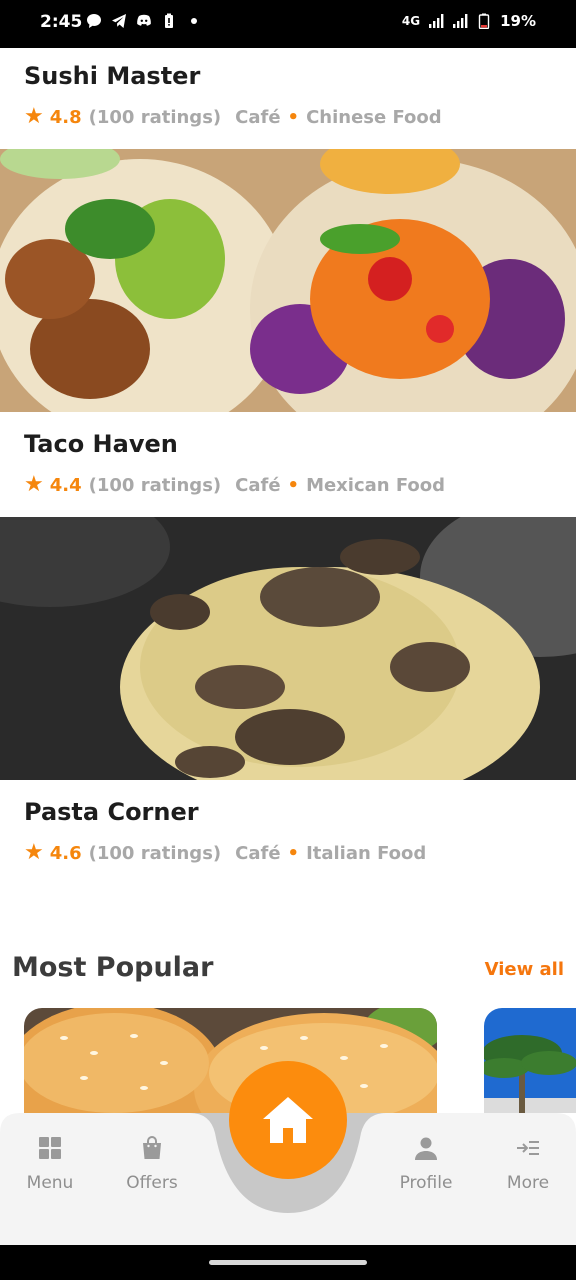 The width and height of the screenshot is (576, 1280). I want to click on grid-icon, so click(50, 1148).